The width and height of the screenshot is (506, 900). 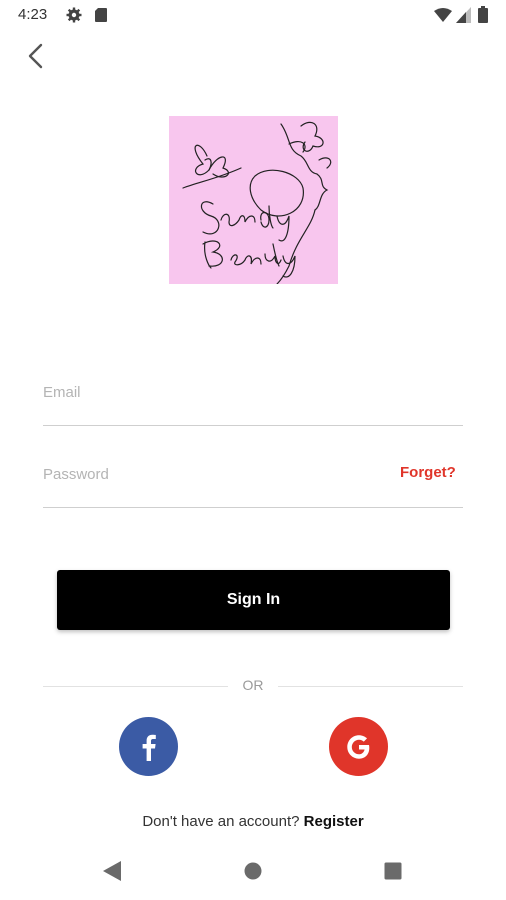 I want to click on password-underline, so click(x=253, y=507).